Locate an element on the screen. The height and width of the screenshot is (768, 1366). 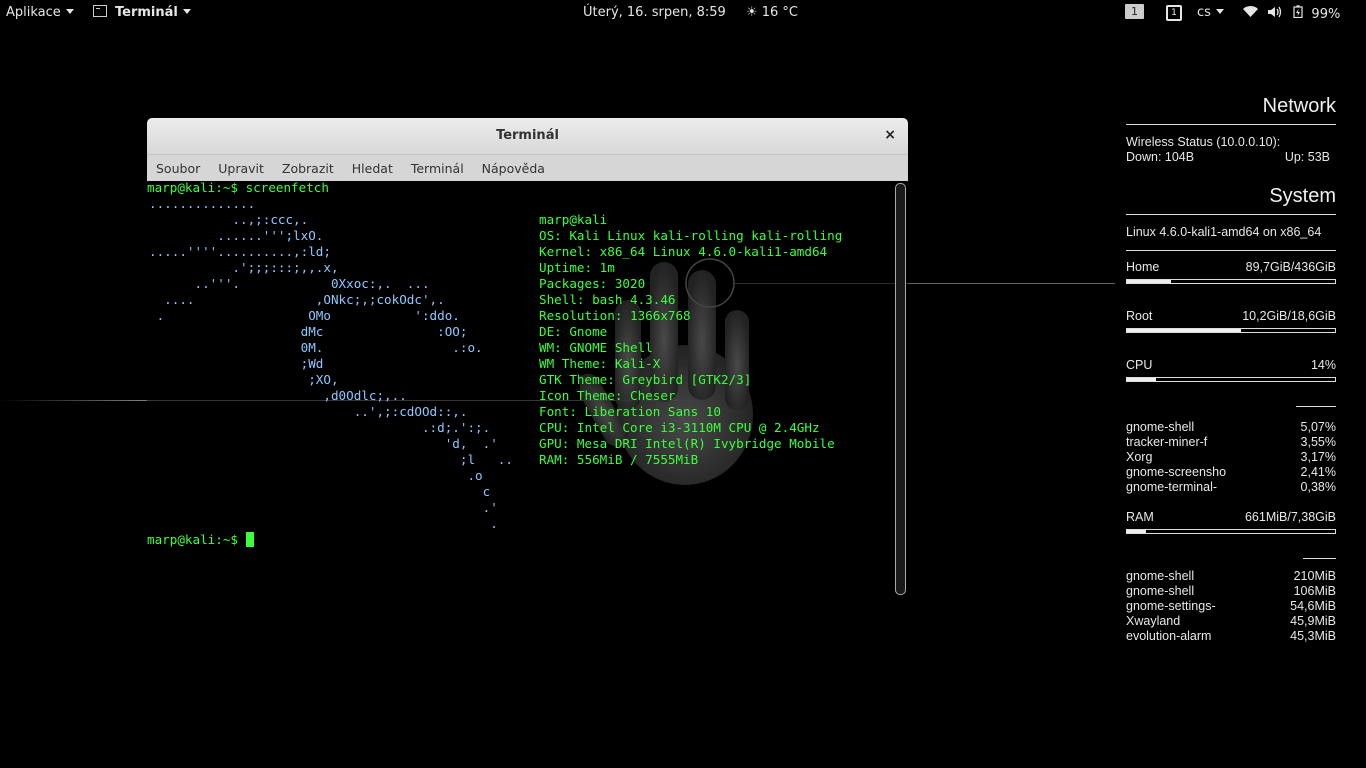
logo-line: ..,;:ccc,. is located at coordinates (229, 219).